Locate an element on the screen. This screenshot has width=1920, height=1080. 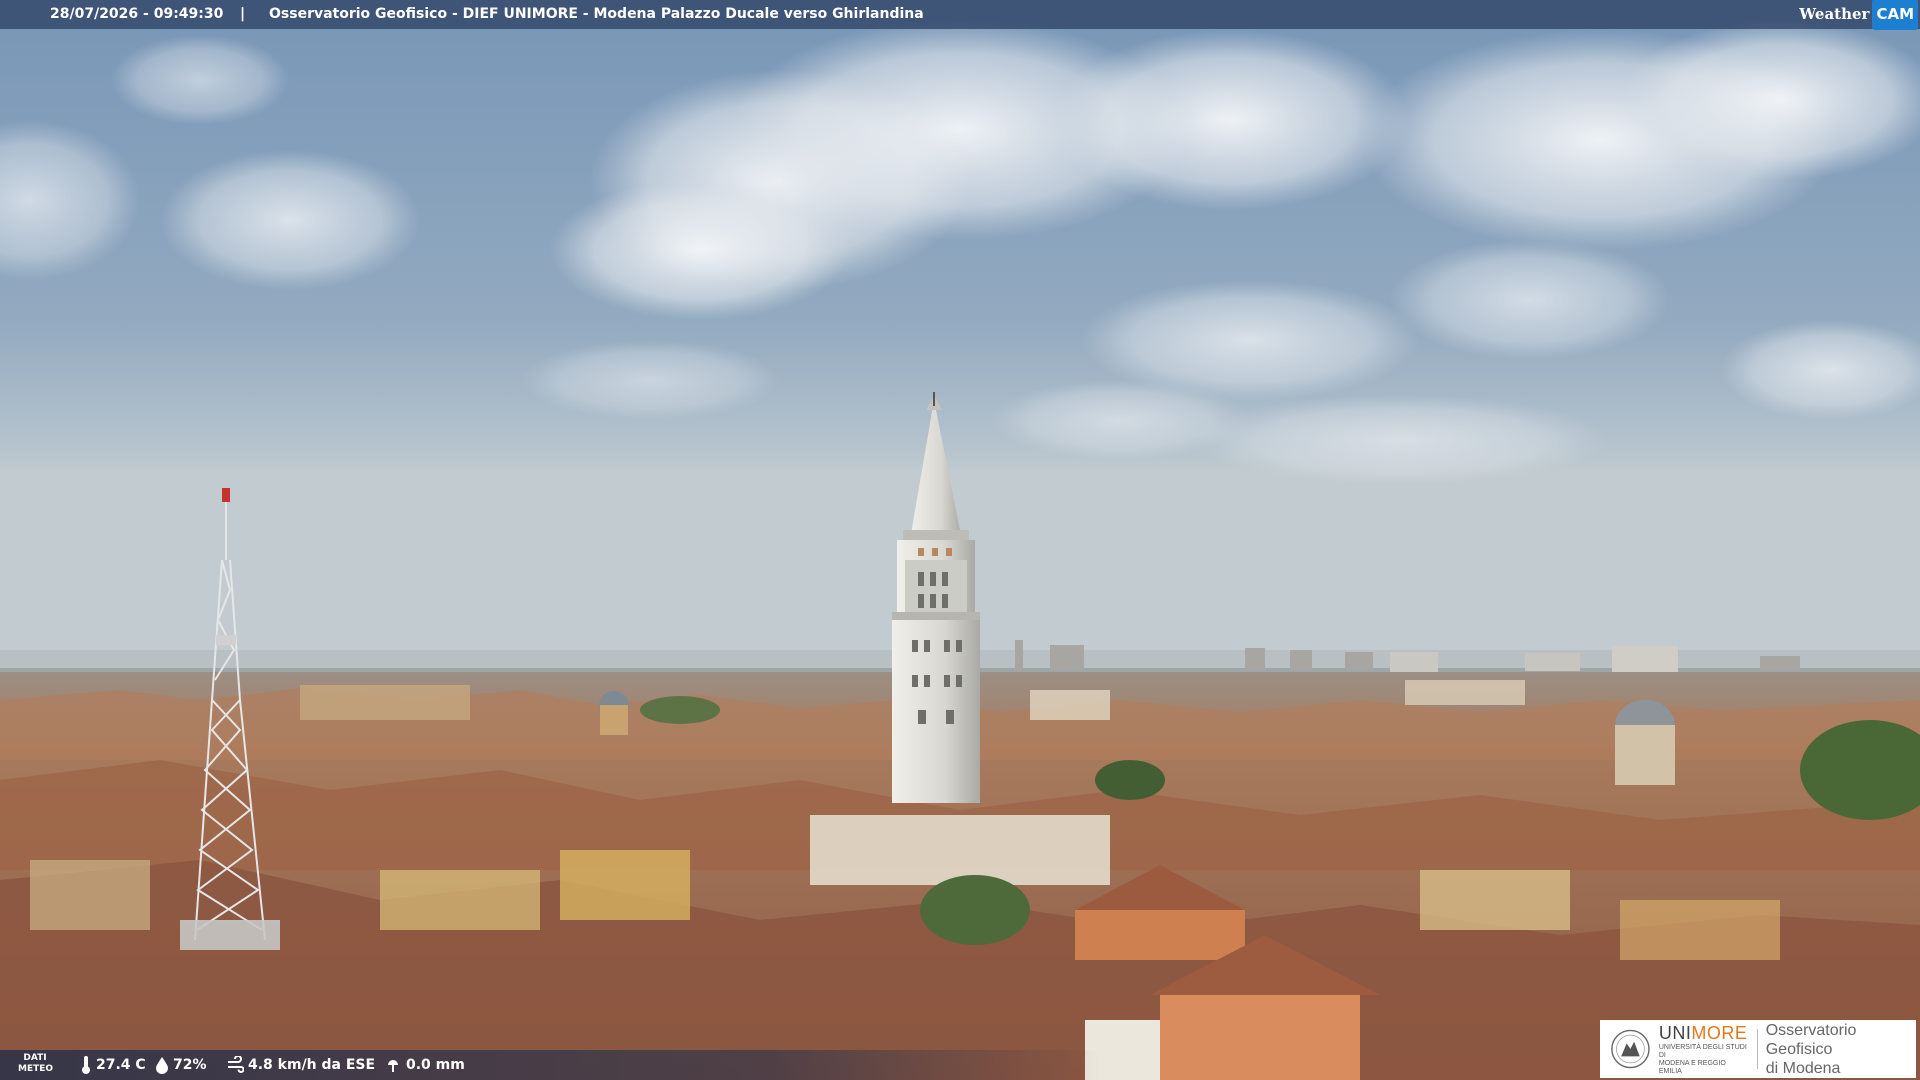
weather-data-label: DATI METEO is located at coordinates (36, 1063).